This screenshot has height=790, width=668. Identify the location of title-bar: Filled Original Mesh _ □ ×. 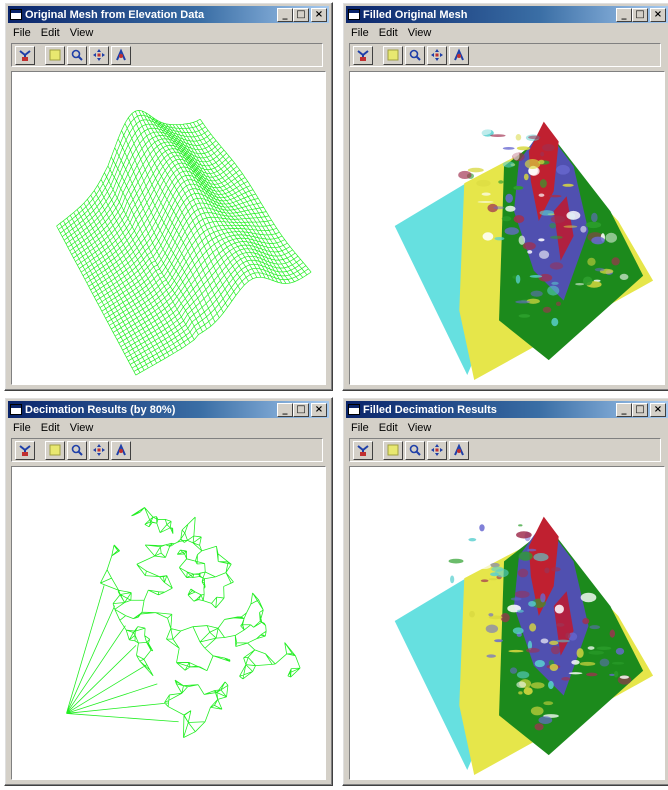
(507, 14).